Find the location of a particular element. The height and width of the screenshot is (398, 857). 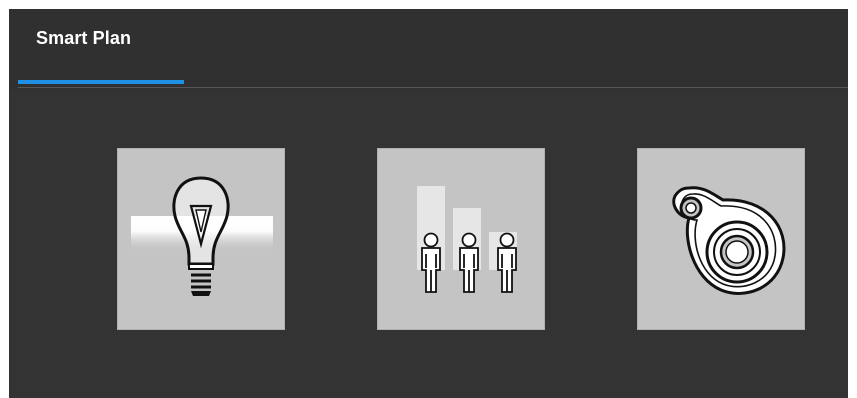

header-divider is located at coordinates (433, 87).